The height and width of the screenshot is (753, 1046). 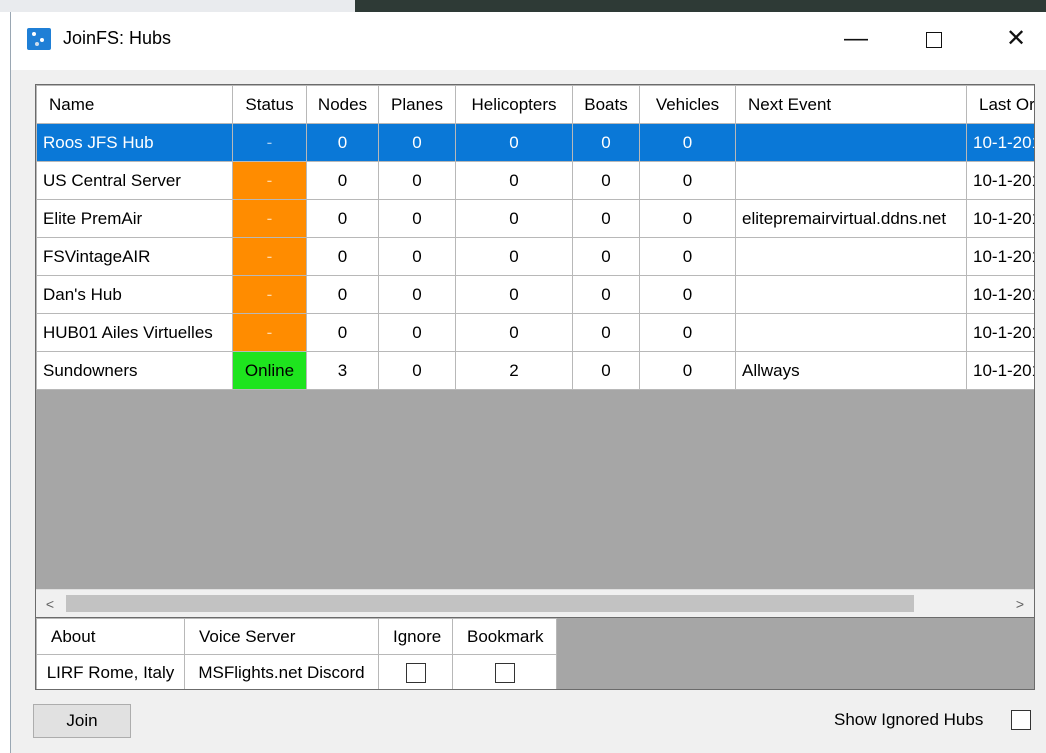 What do you see at coordinates (851, 218) in the screenshot?
I see `cell-next-event: elitepremairvirtual.ddns.net` at bounding box center [851, 218].